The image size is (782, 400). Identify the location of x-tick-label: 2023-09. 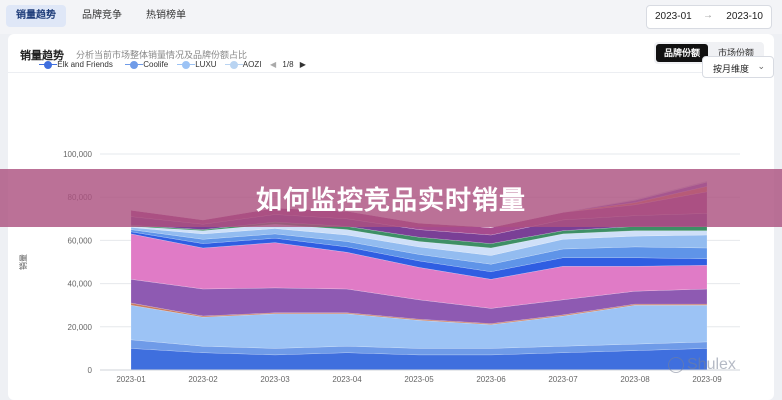
(707, 379).